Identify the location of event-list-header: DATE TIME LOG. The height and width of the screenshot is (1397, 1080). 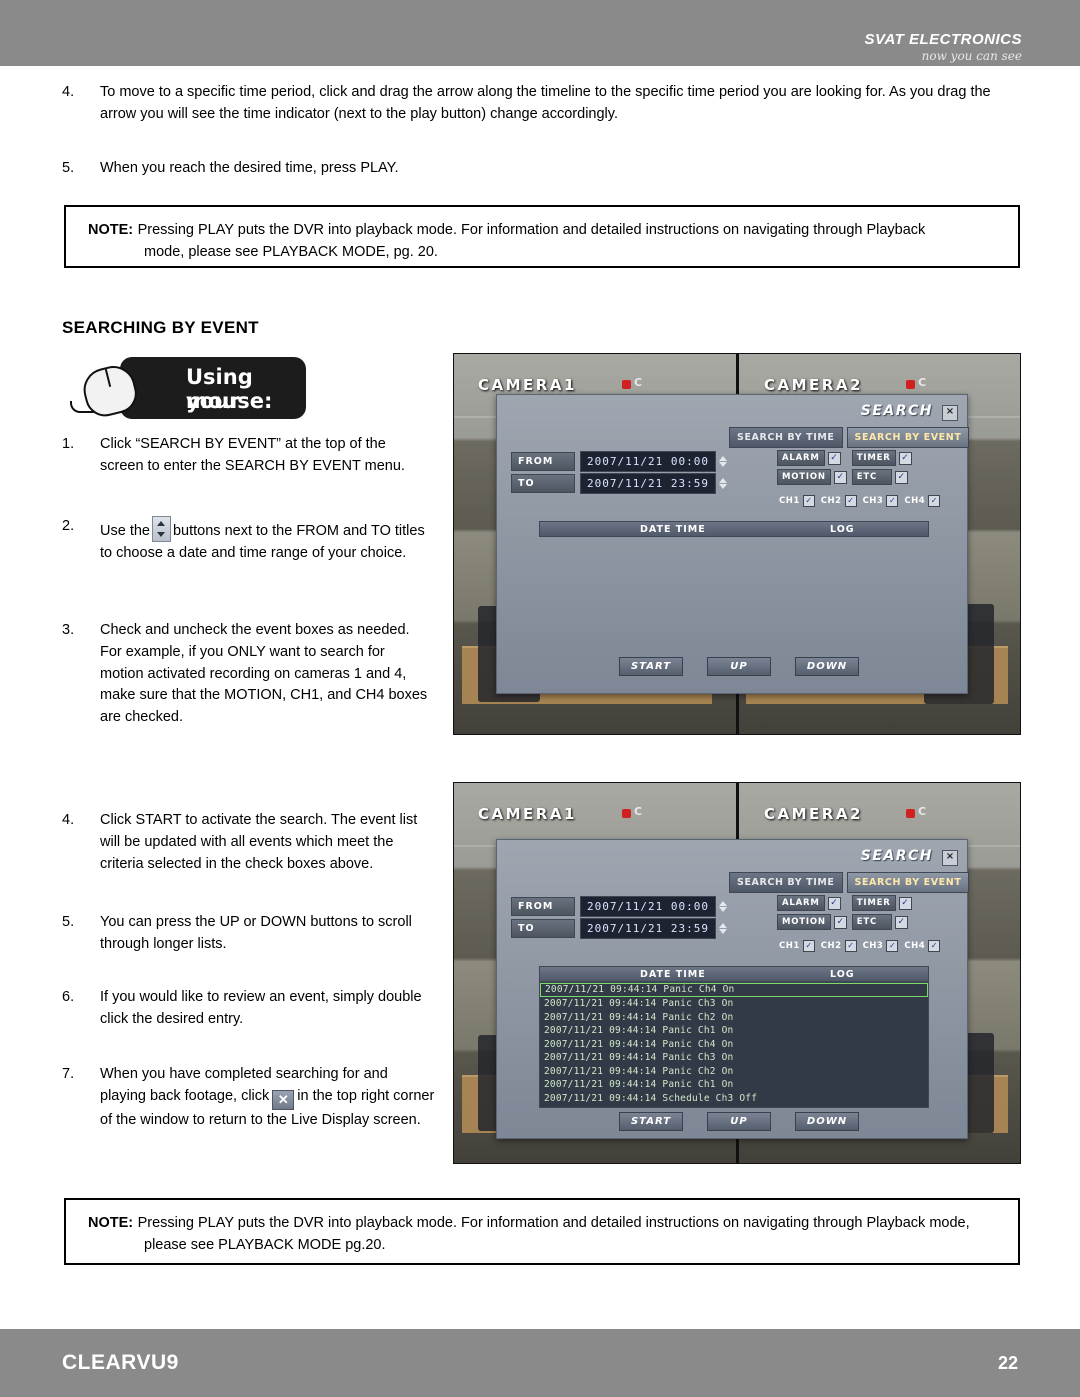
(734, 529).